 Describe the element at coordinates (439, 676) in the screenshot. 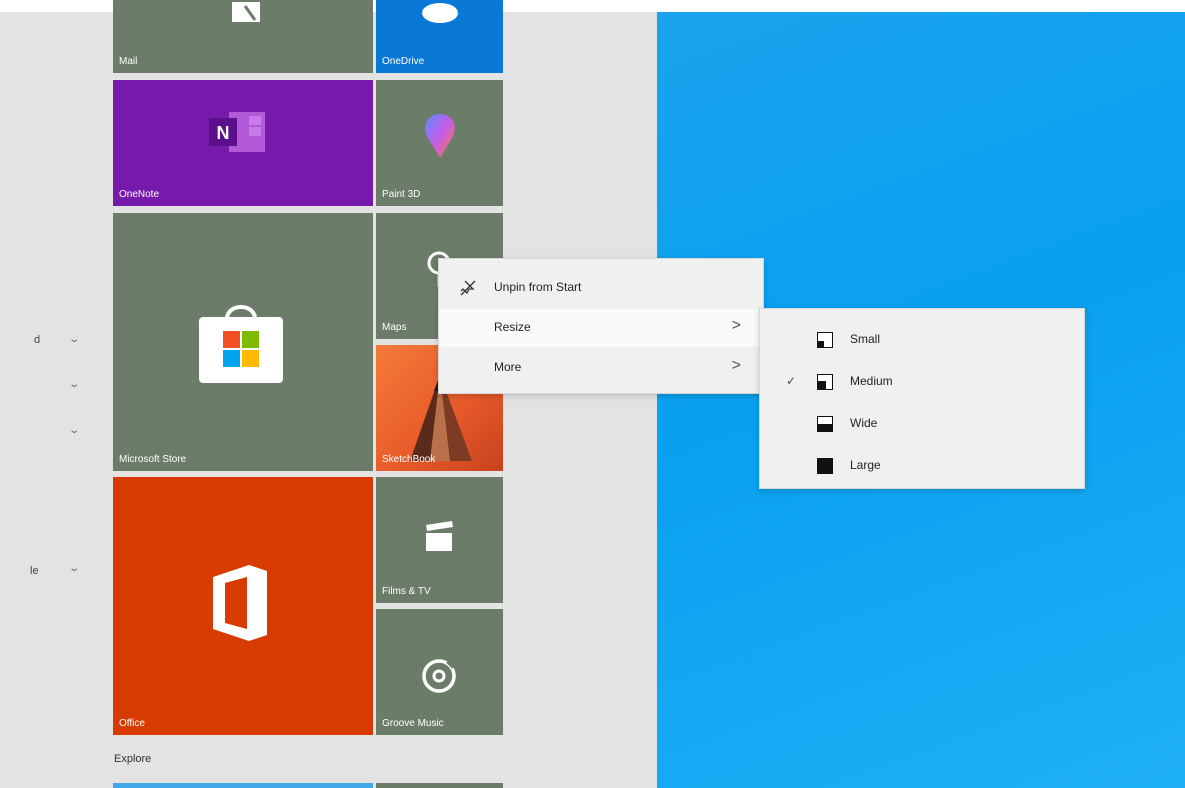

I see `groove-disc-icon` at that location.